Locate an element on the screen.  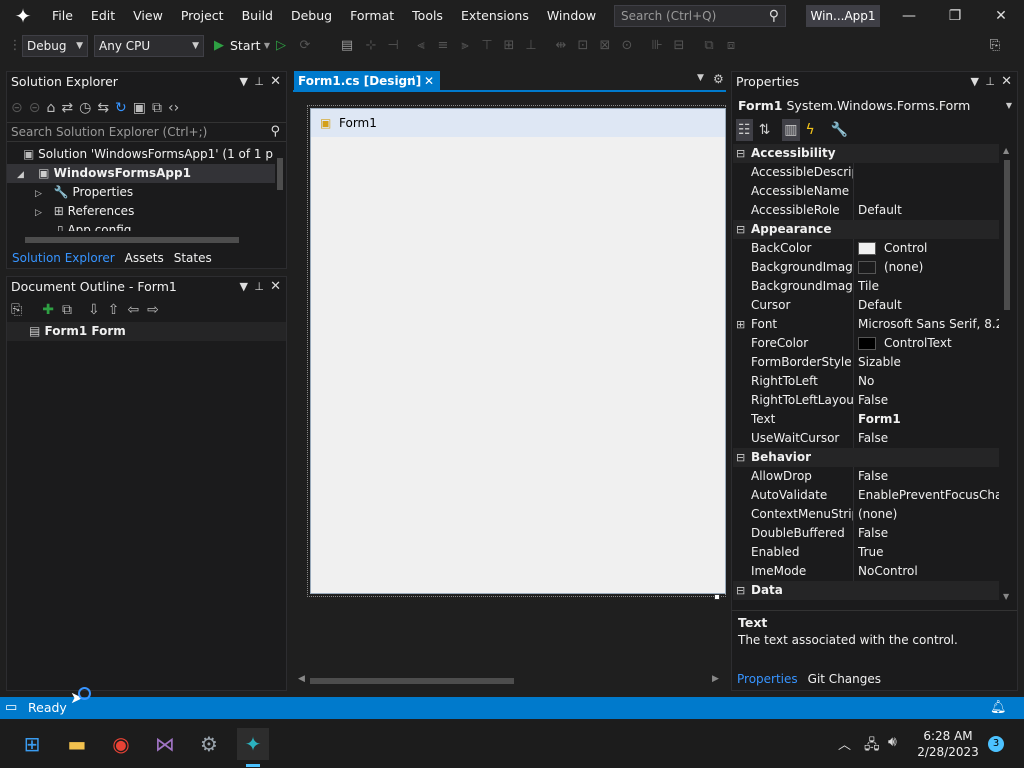
property-row: AllowDrop False is located at coordinates (866, 476).